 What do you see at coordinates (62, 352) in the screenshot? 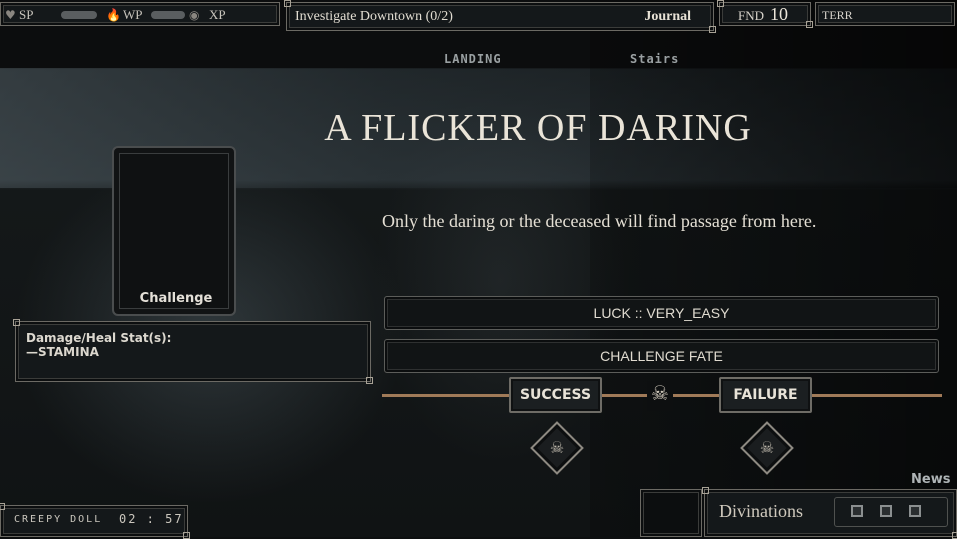
I see `damage-stat-value: —STAMINA` at bounding box center [62, 352].